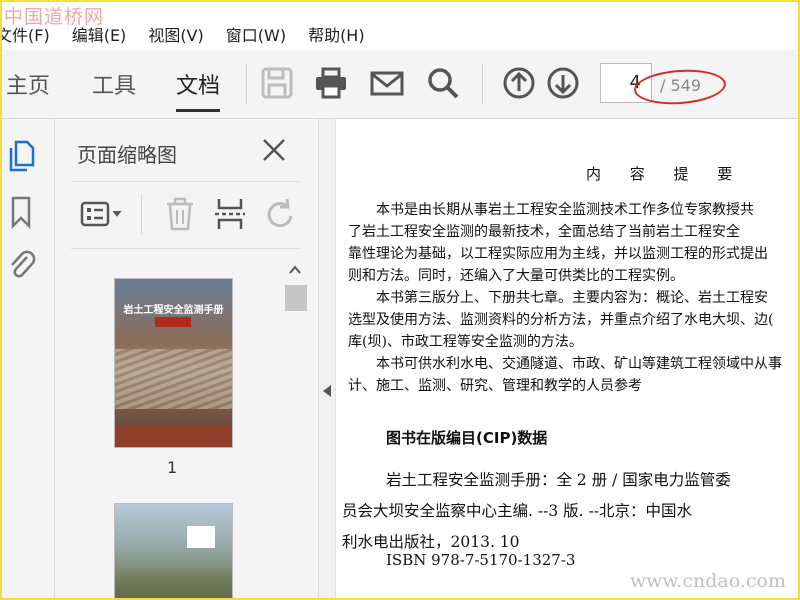  Describe the element at coordinates (295, 269) in the screenshot. I see `scroll-up-icon` at that location.